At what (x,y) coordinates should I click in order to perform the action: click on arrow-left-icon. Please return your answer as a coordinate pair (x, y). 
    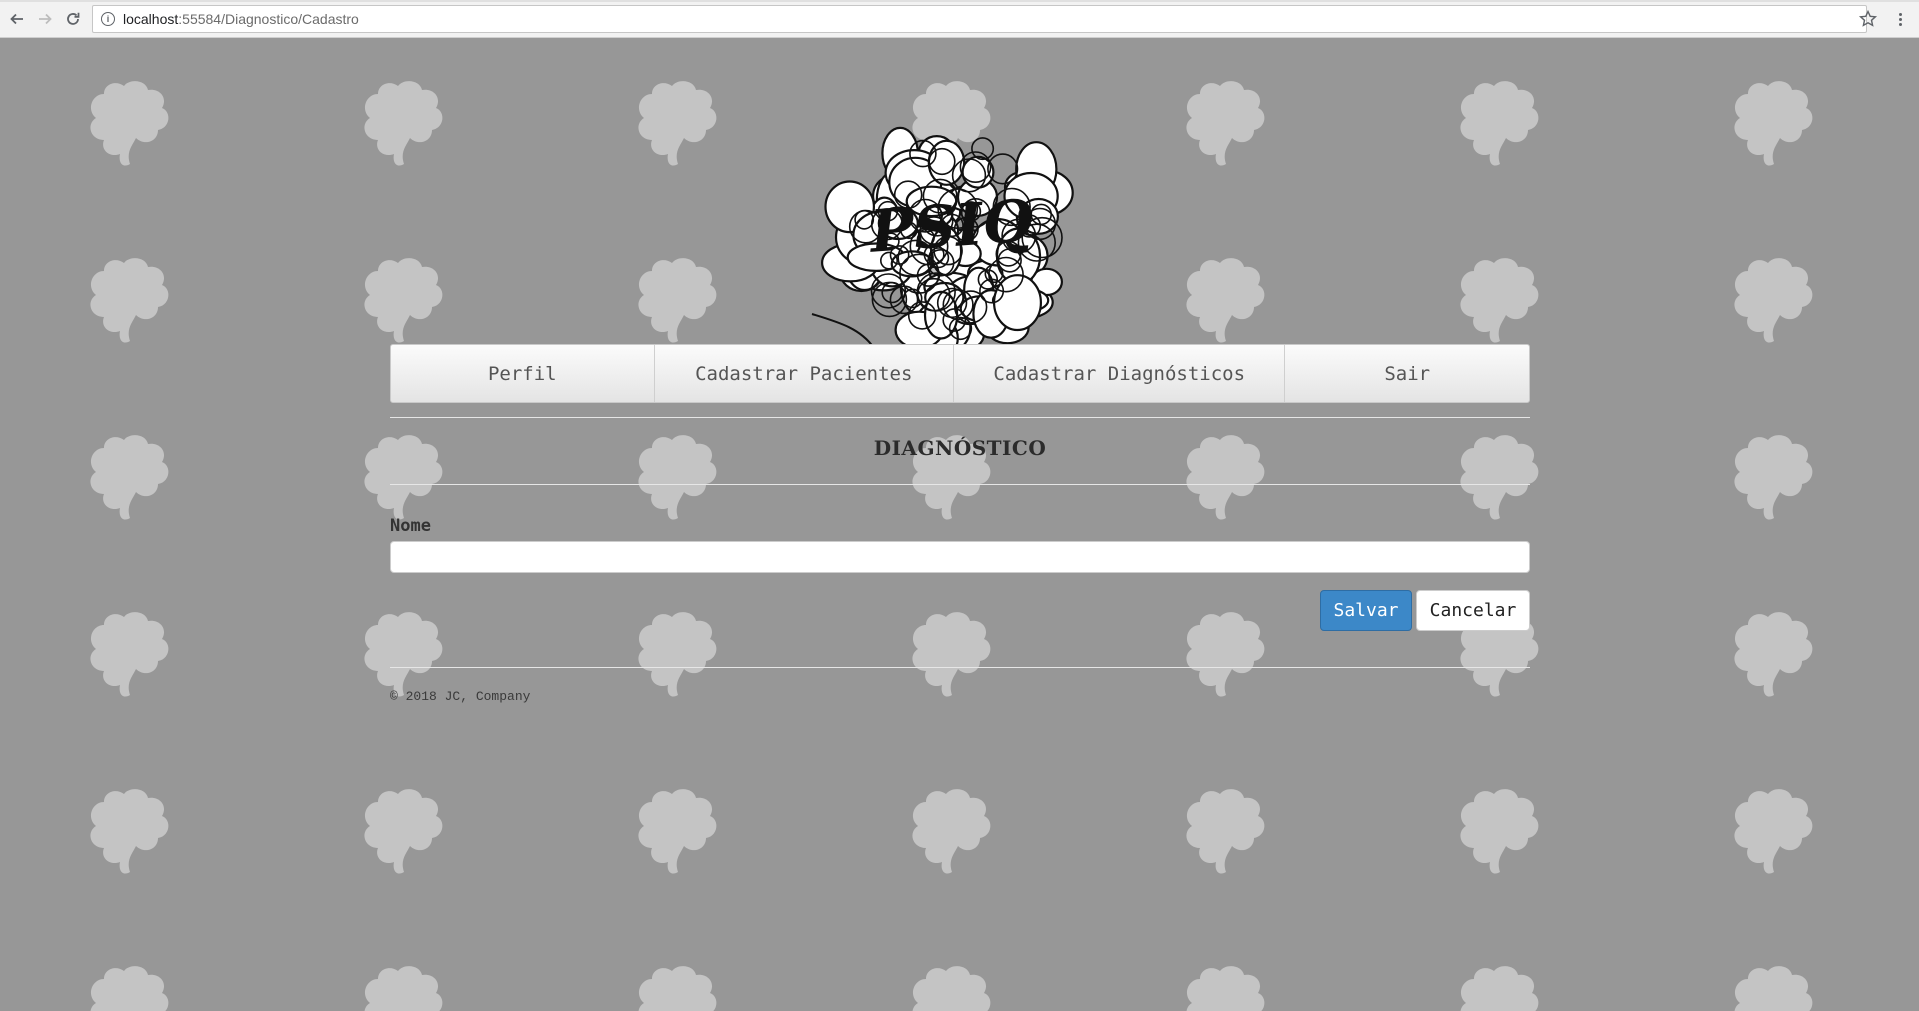
    Looking at the image, I should click on (16, 19).